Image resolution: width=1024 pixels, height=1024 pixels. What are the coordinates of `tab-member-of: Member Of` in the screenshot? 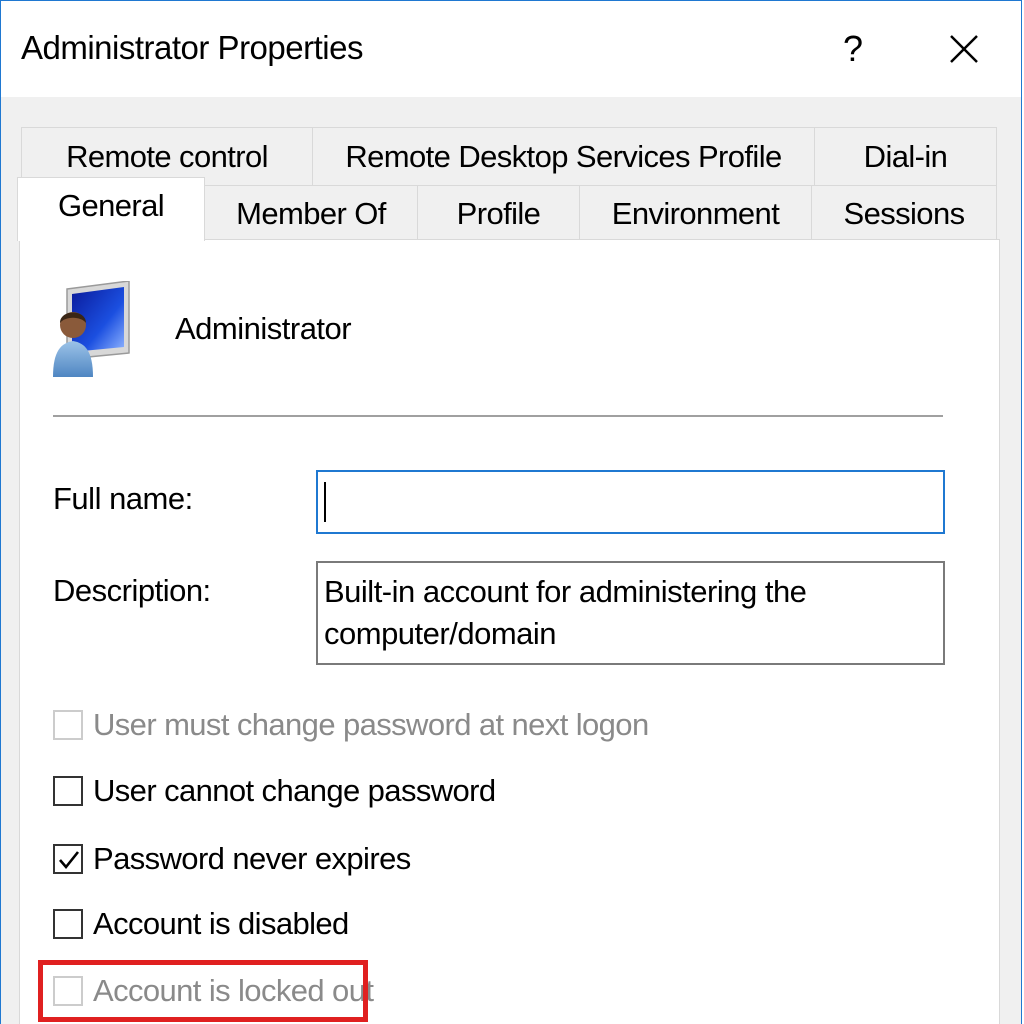 It's located at (311, 213).